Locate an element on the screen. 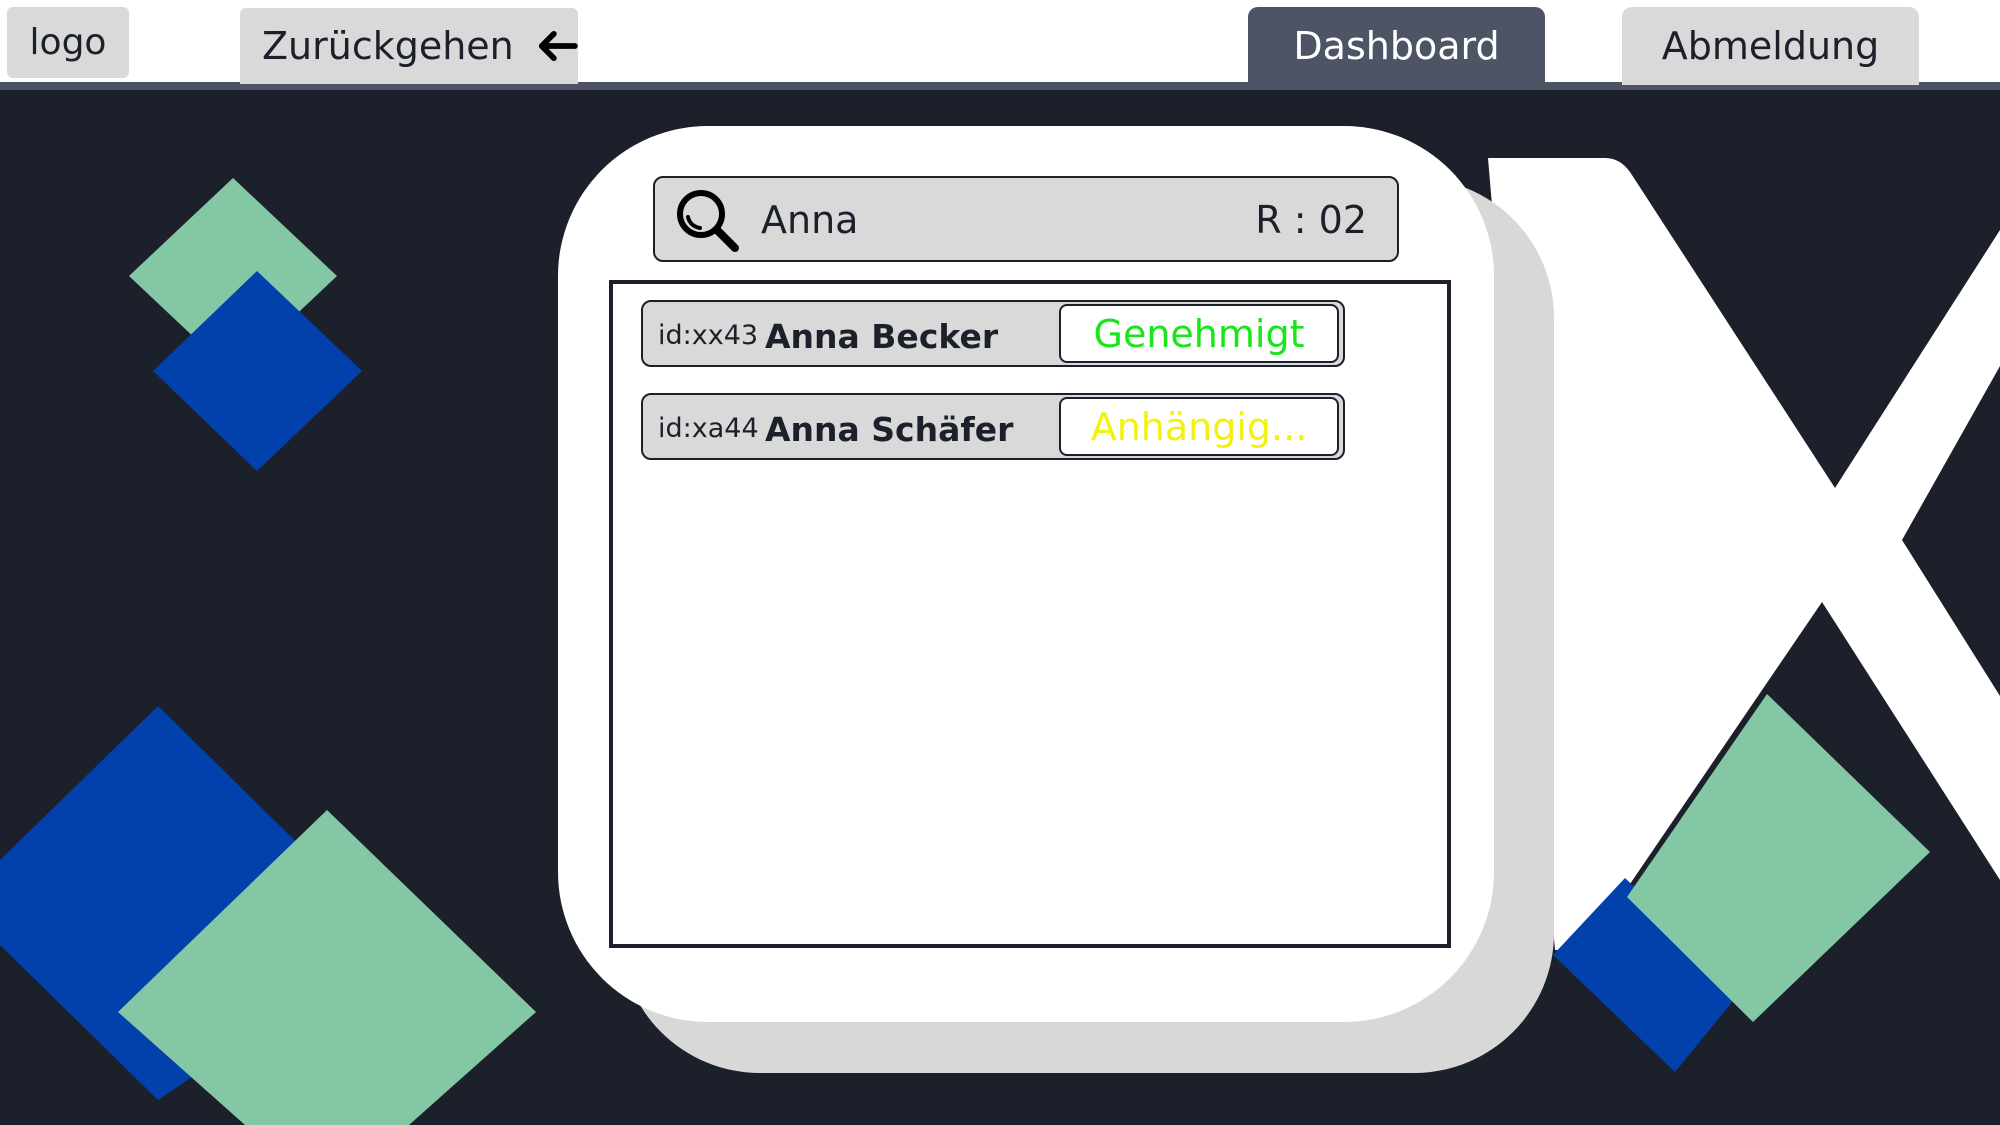 This screenshot has height=1125, width=2000. logout-button: Abmeldung is located at coordinates (1770, 46).